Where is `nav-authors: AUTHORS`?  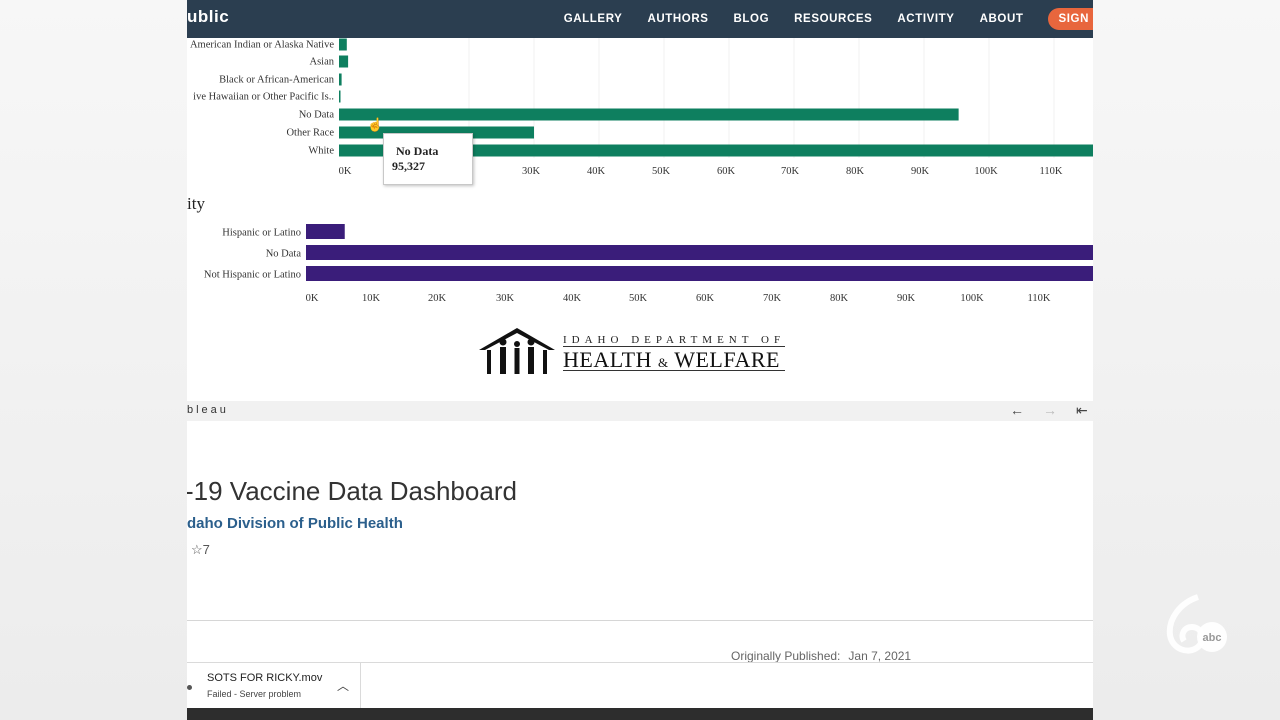
nav-authors: AUTHORS is located at coordinates (677, 19).